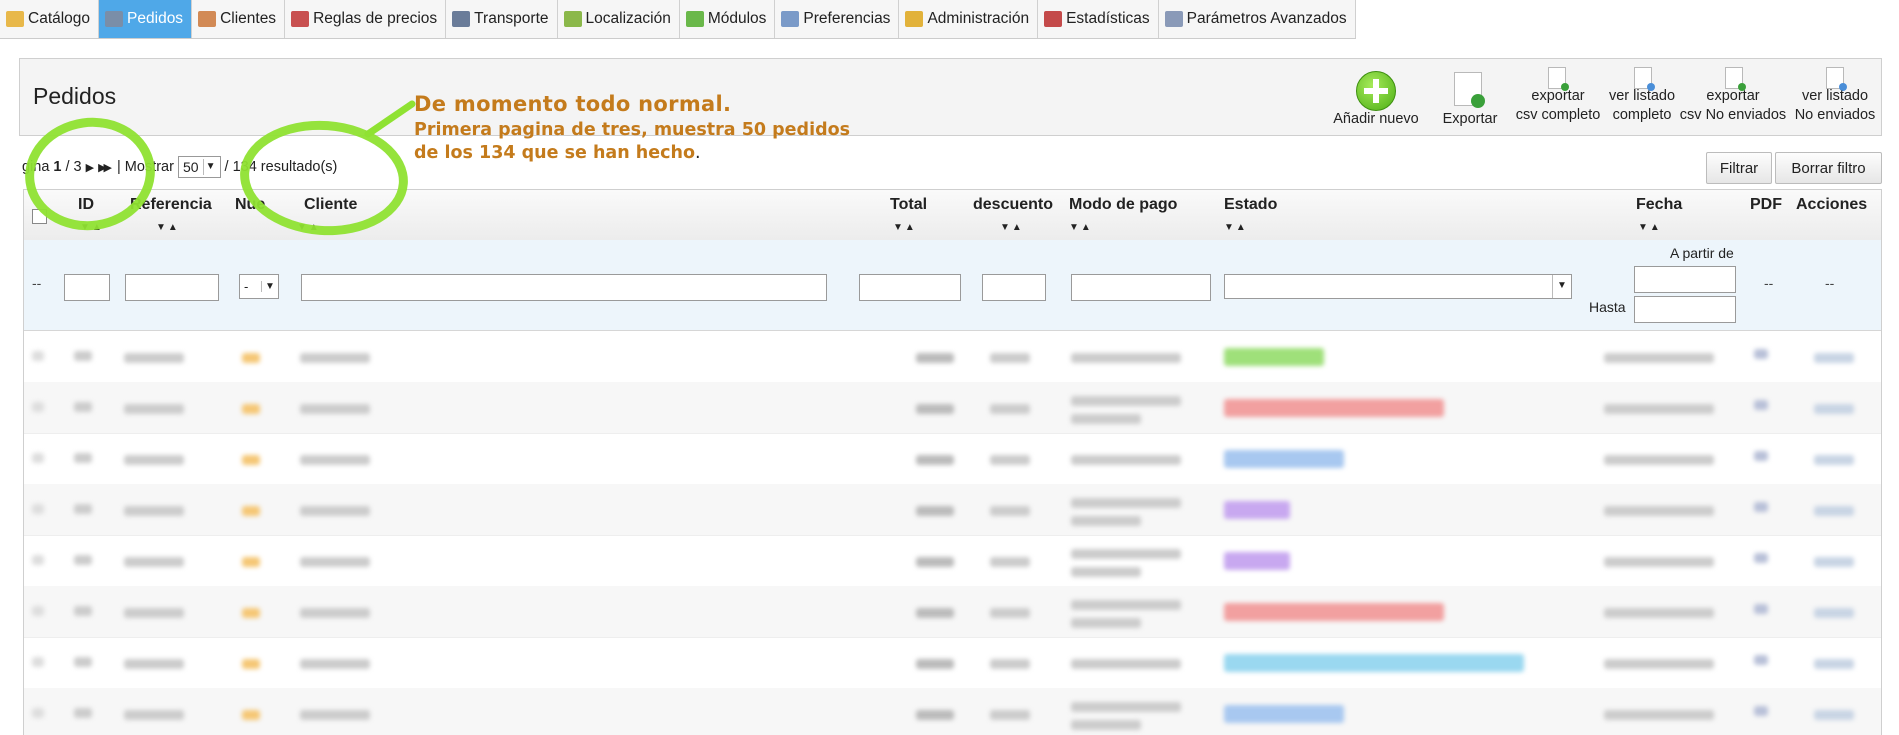 The width and height of the screenshot is (1899, 735). Describe the element at coordinates (269, 286) in the screenshot. I see `chevron-down-icon: ▼` at that location.